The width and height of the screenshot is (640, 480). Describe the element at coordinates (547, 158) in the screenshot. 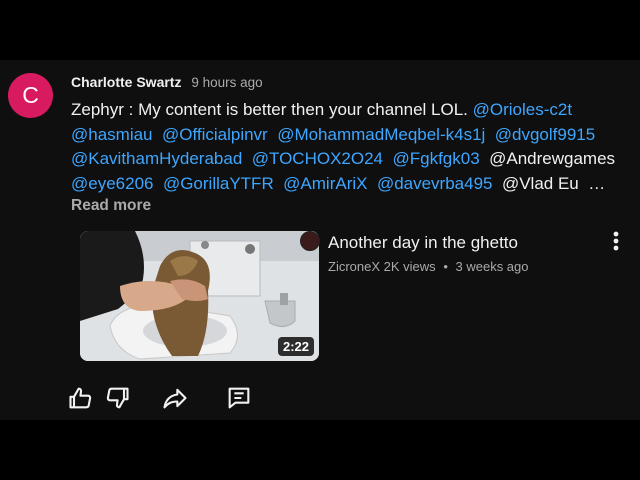

I see `comment-text-segment: @Andrewgames` at that location.